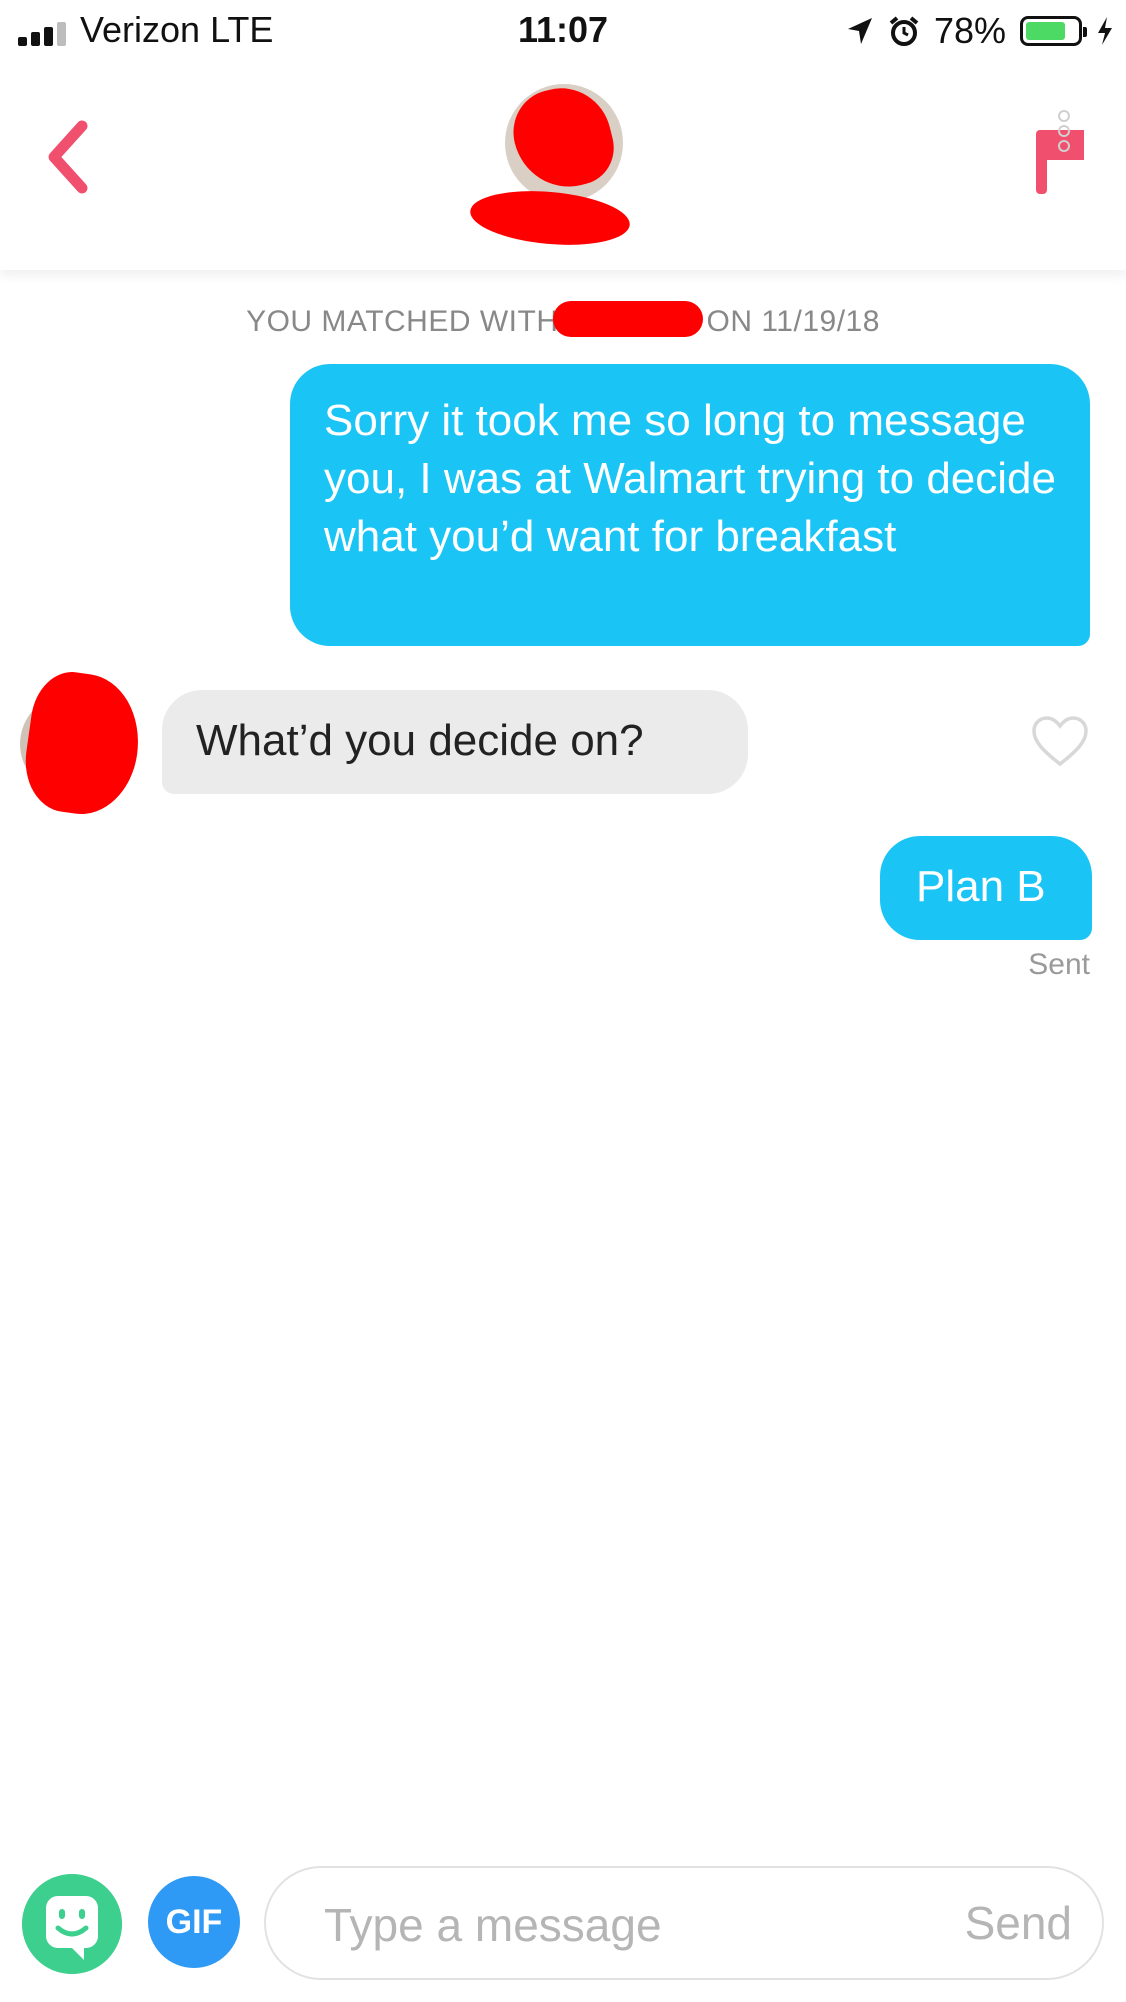 Image resolution: width=1126 pixels, height=2002 pixels. What do you see at coordinates (859, 31) in the screenshot?
I see `location-arrow-icon` at bounding box center [859, 31].